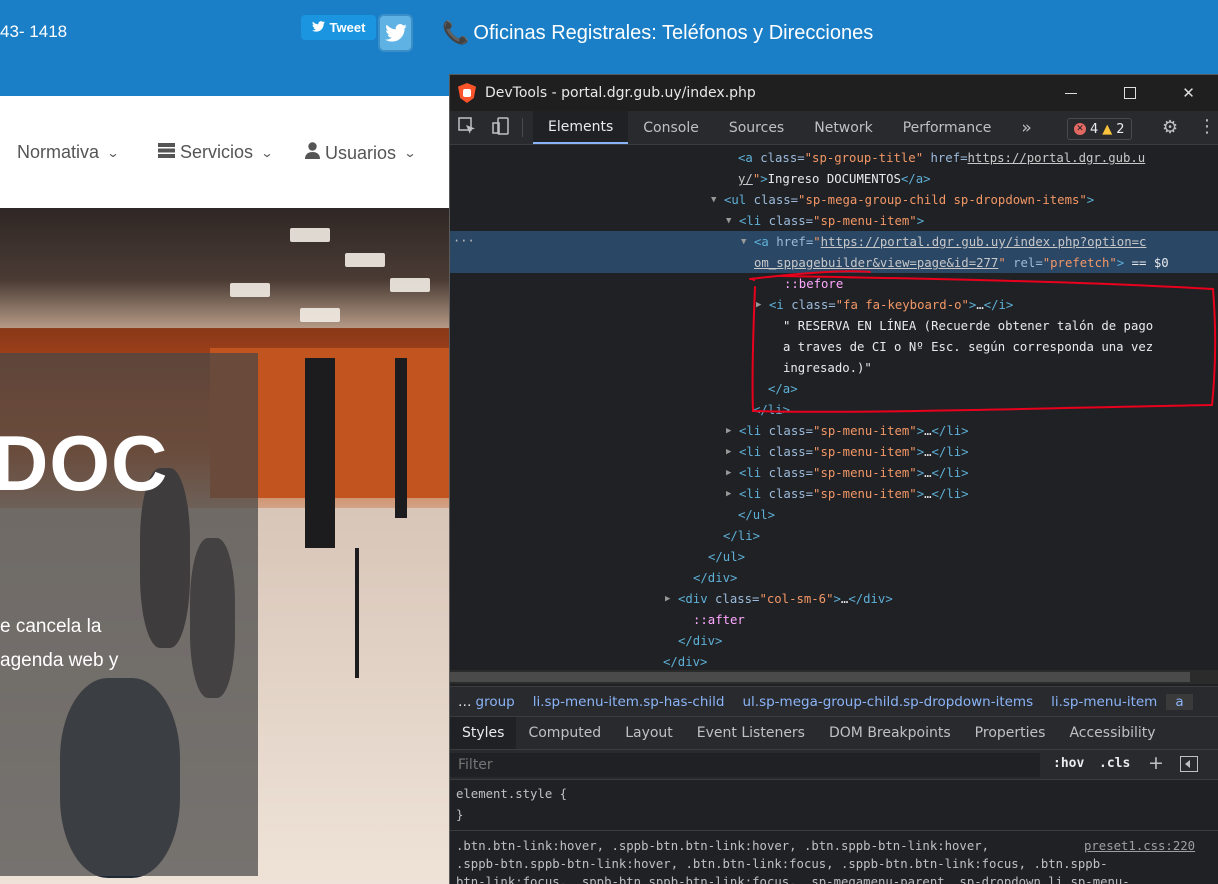 This screenshot has width=1218, height=884. I want to click on hero-description: e cancela la agenda web y, so click(80, 644).